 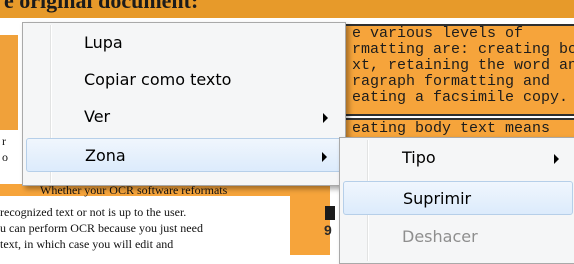 What do you see at coordinates (451, 81) in the screenshot?
I see `zone-text-line: ragraph formatting and` at bounding box center [451, 81].